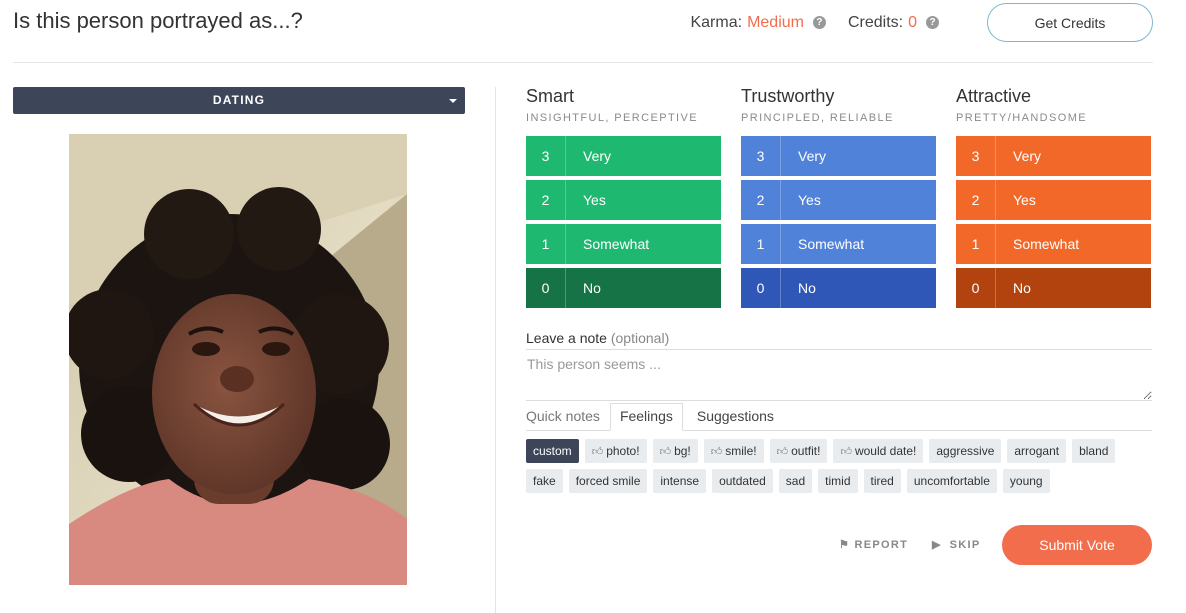  What do you see at coordinates (881, 545) in the screenshot?
I see `report-label: REPORT` at bounding box center [881, 545].